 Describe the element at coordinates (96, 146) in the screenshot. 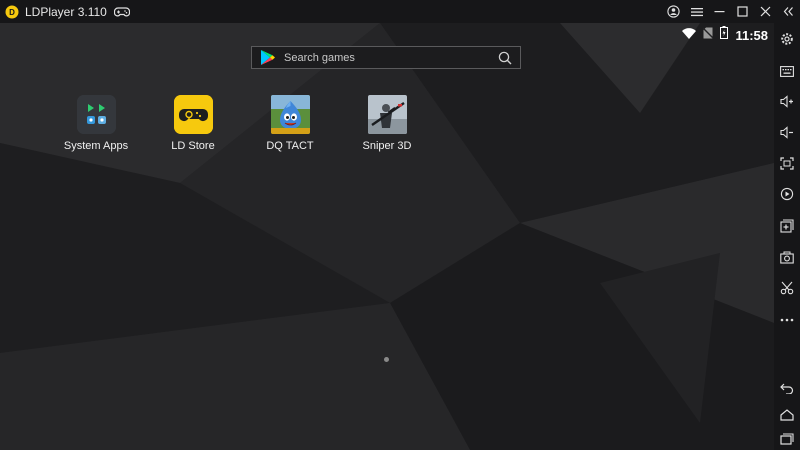

I see `app-label: System Apps` at that location.